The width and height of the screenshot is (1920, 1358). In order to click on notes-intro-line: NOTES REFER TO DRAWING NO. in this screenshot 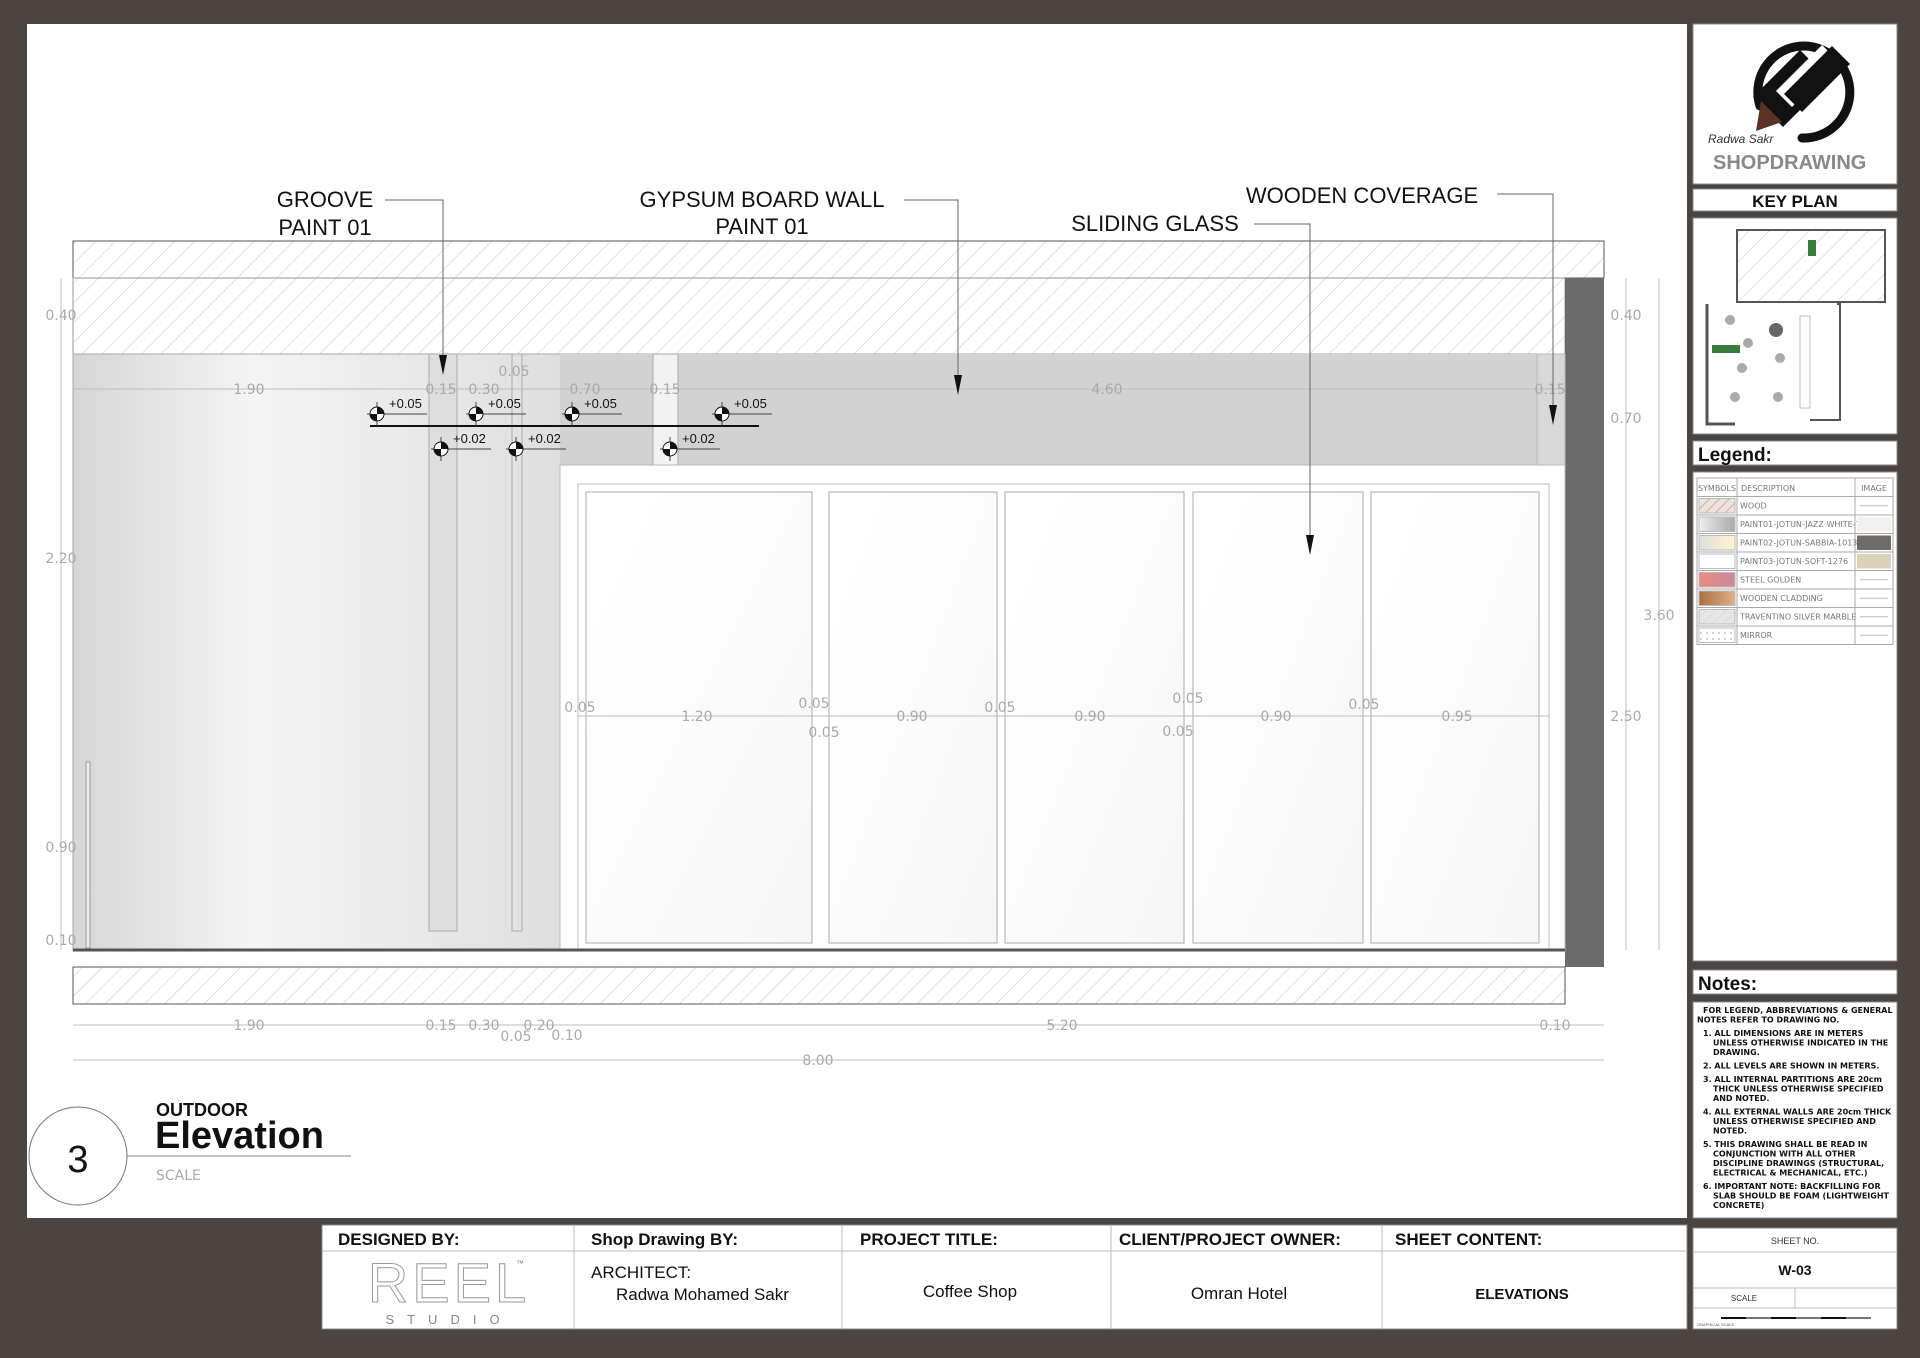, I will do `click(1768, 1020)`.